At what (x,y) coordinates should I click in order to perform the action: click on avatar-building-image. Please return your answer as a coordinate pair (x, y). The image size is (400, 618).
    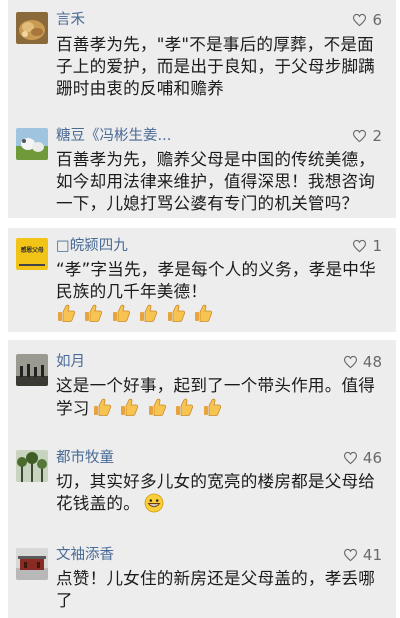
    Looking at the image, I should click on (32, 564).